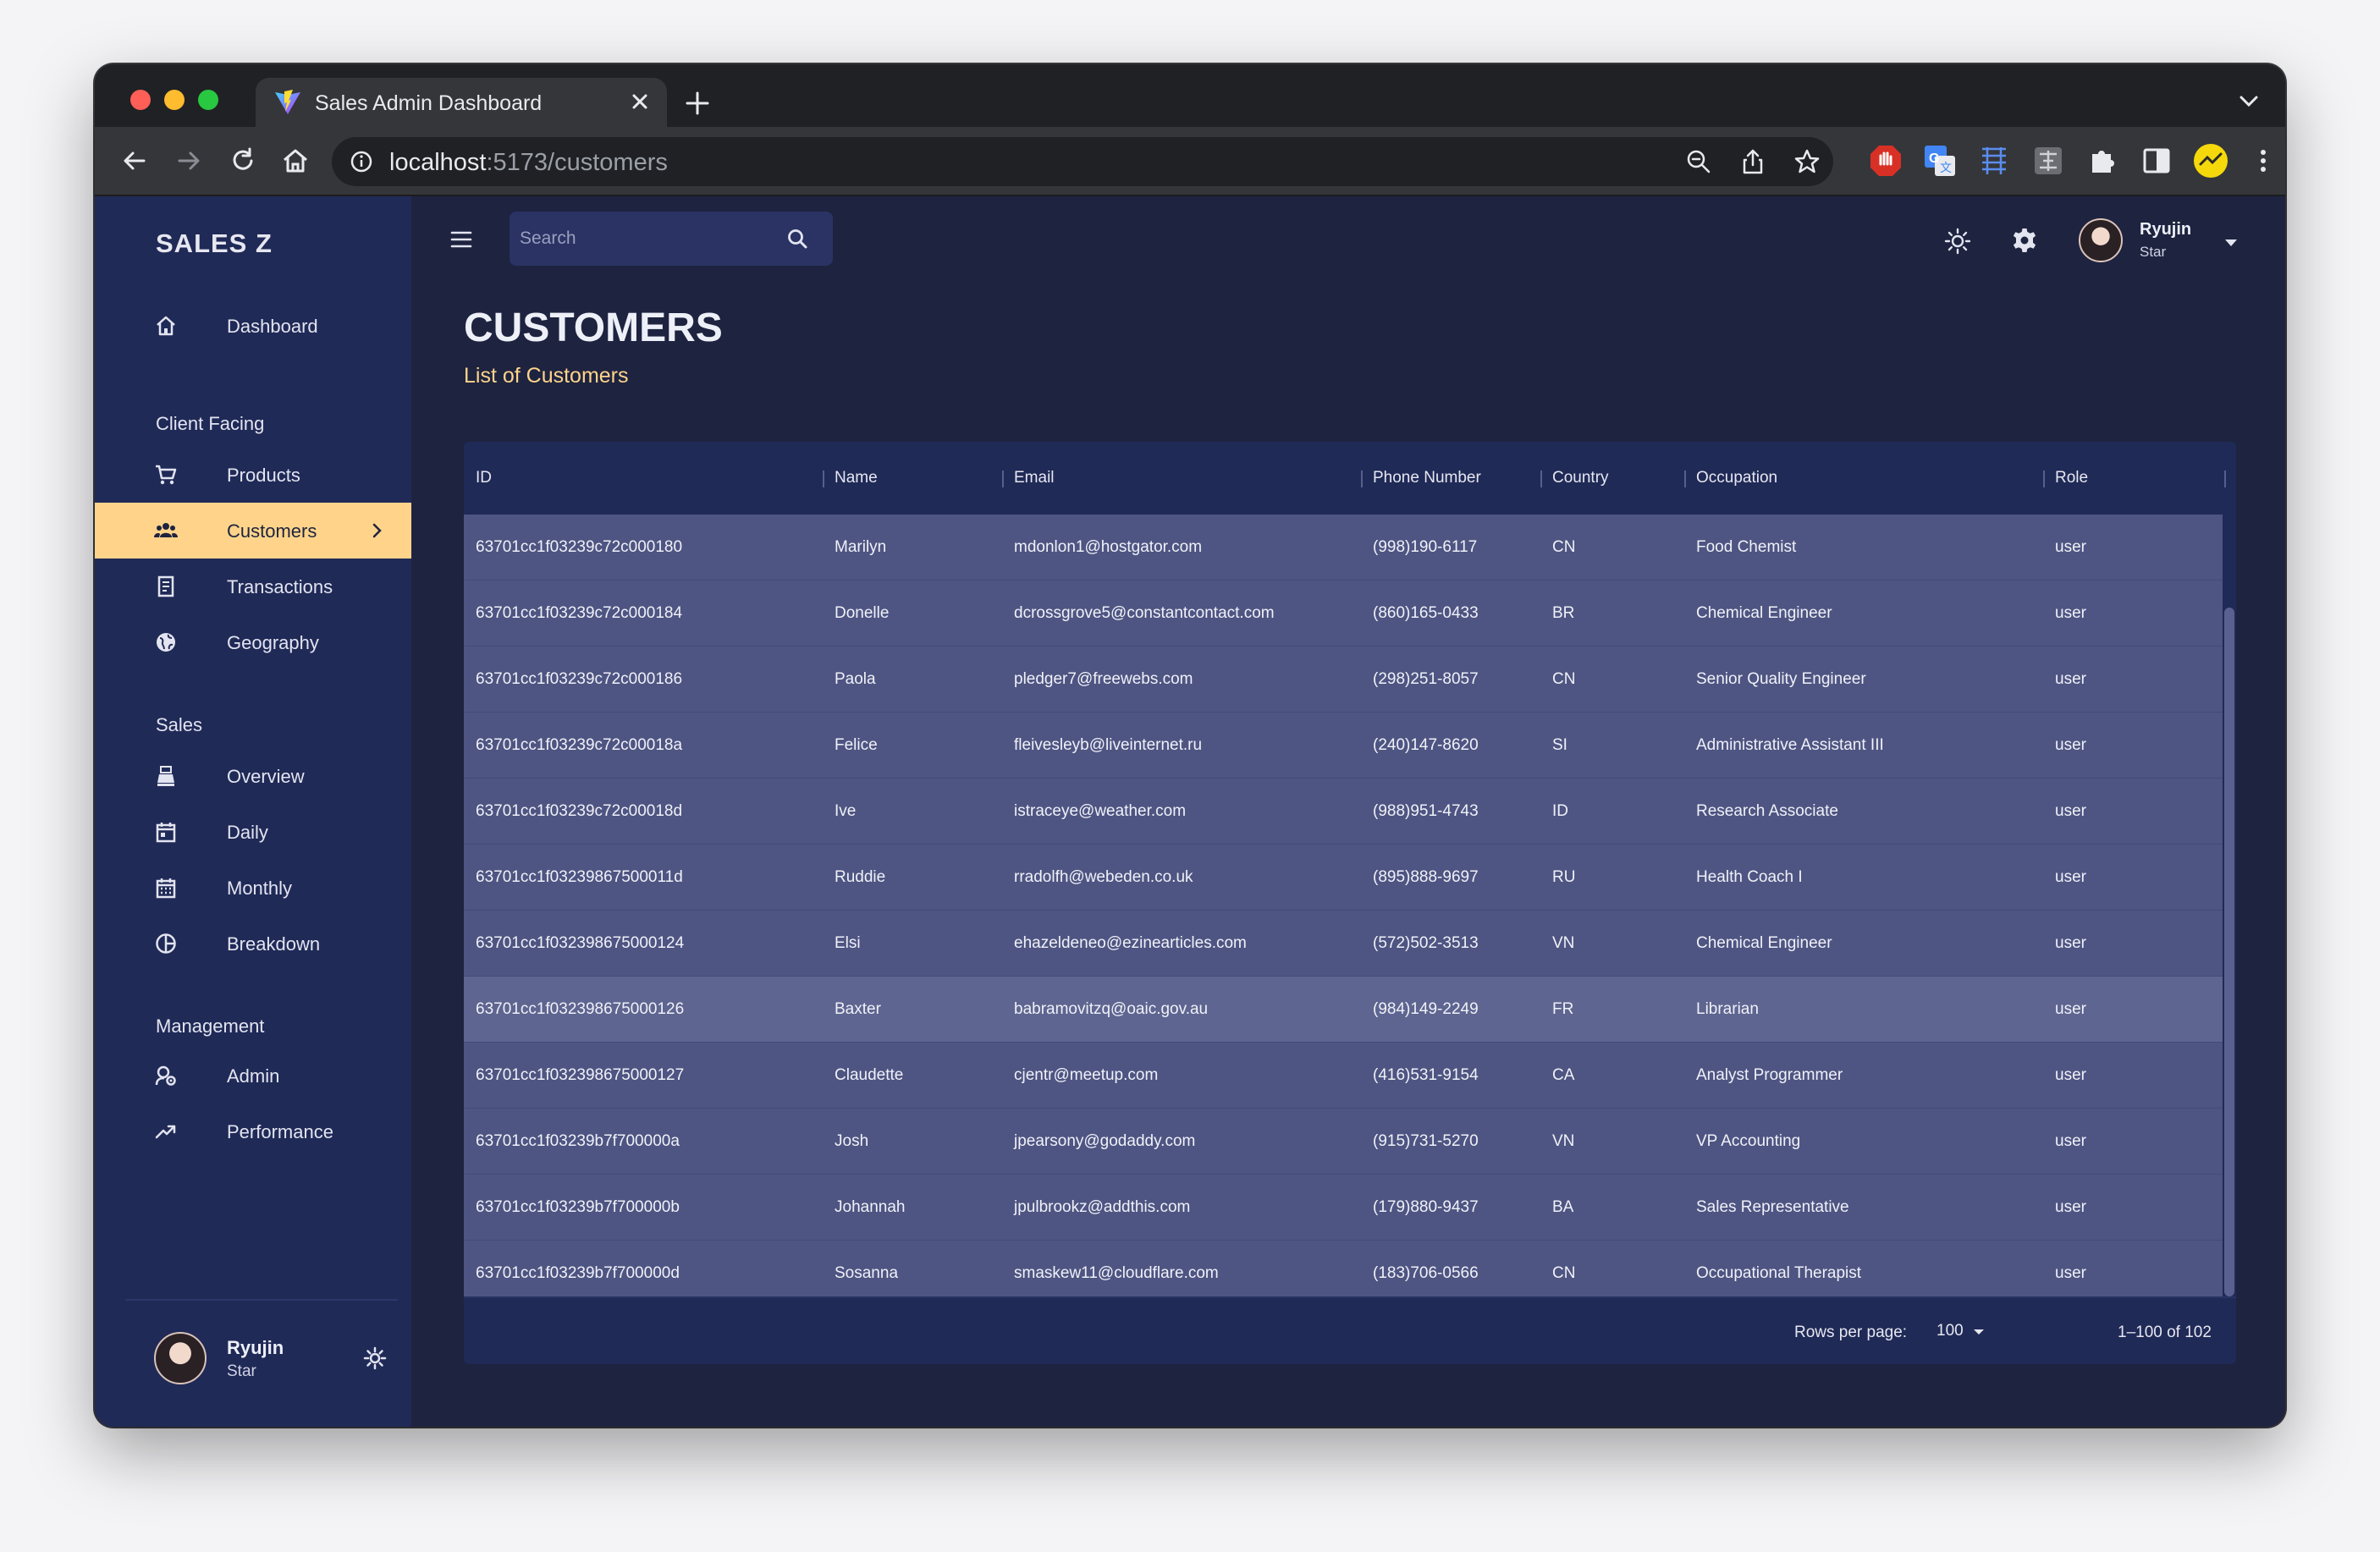 This screenshot has height=1552, width=2380. Describe the element at coordinates (846, 811) in the screenshot. I see `cell-name: Ive` at that location.